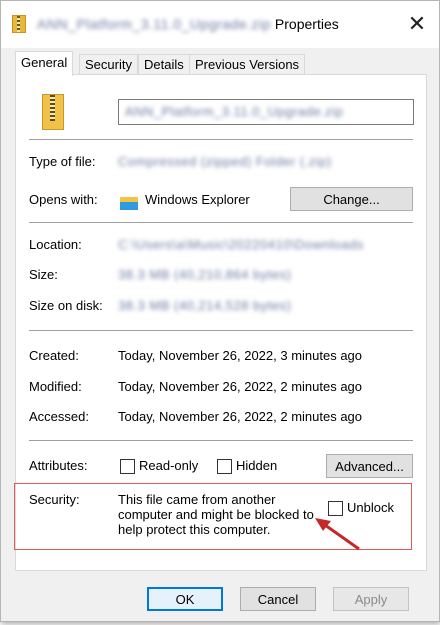  I want to click on type-label: Type of file:, so click(62, 161).